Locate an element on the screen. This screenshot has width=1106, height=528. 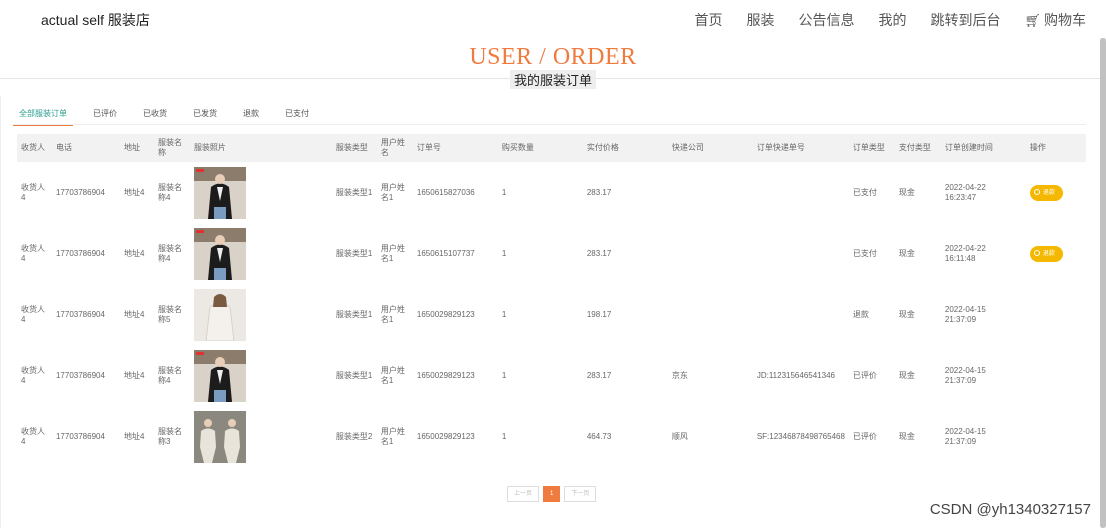
page-header: USER / ORDER 我的服装订单 is located at coordinates (553, 63).